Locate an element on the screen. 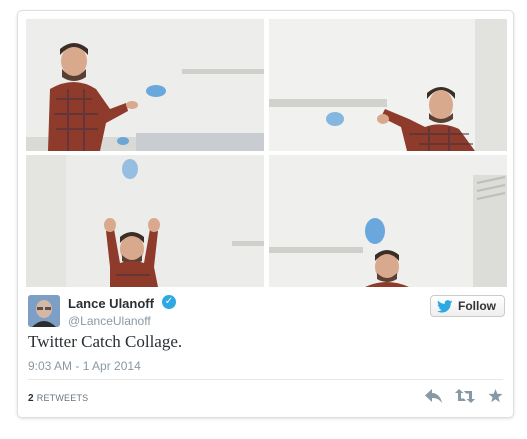 This screenshot has width=527, height=439. retweet-icon is located at coordinates (465, 396).